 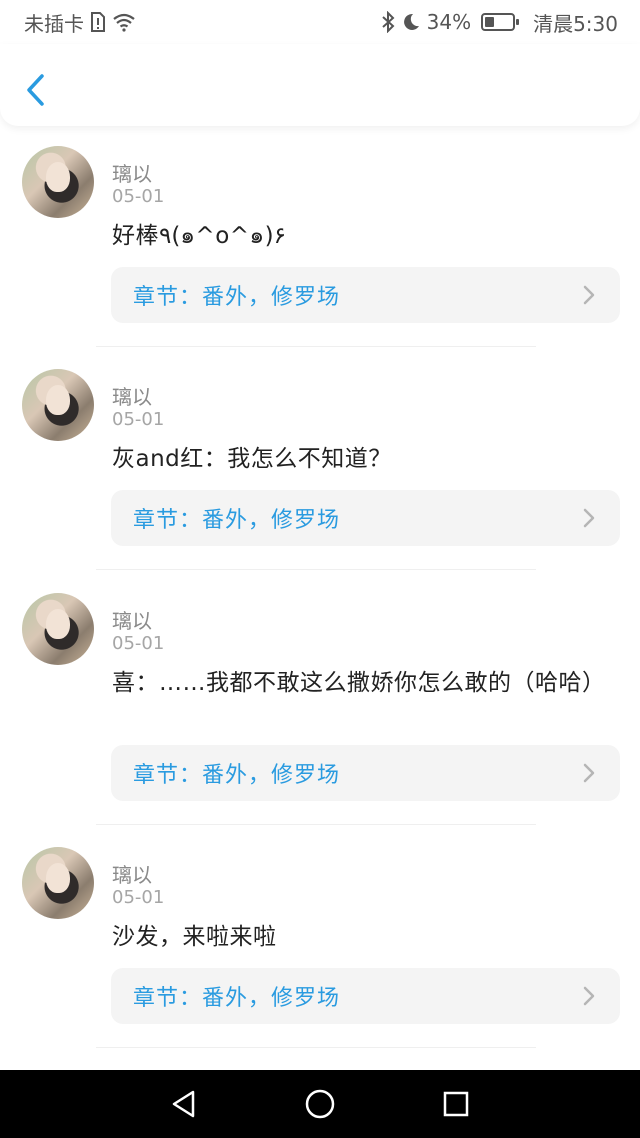 I want to click on square-recents-icon, so click(x=456, y=1104).